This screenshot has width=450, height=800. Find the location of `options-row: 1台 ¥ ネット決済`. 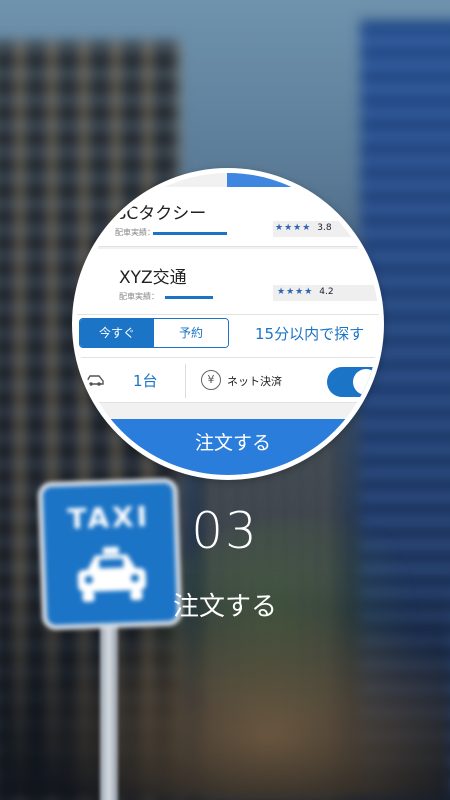

options-row: 1台 ¥ ネット決済 is located at coordinates (228, 380).